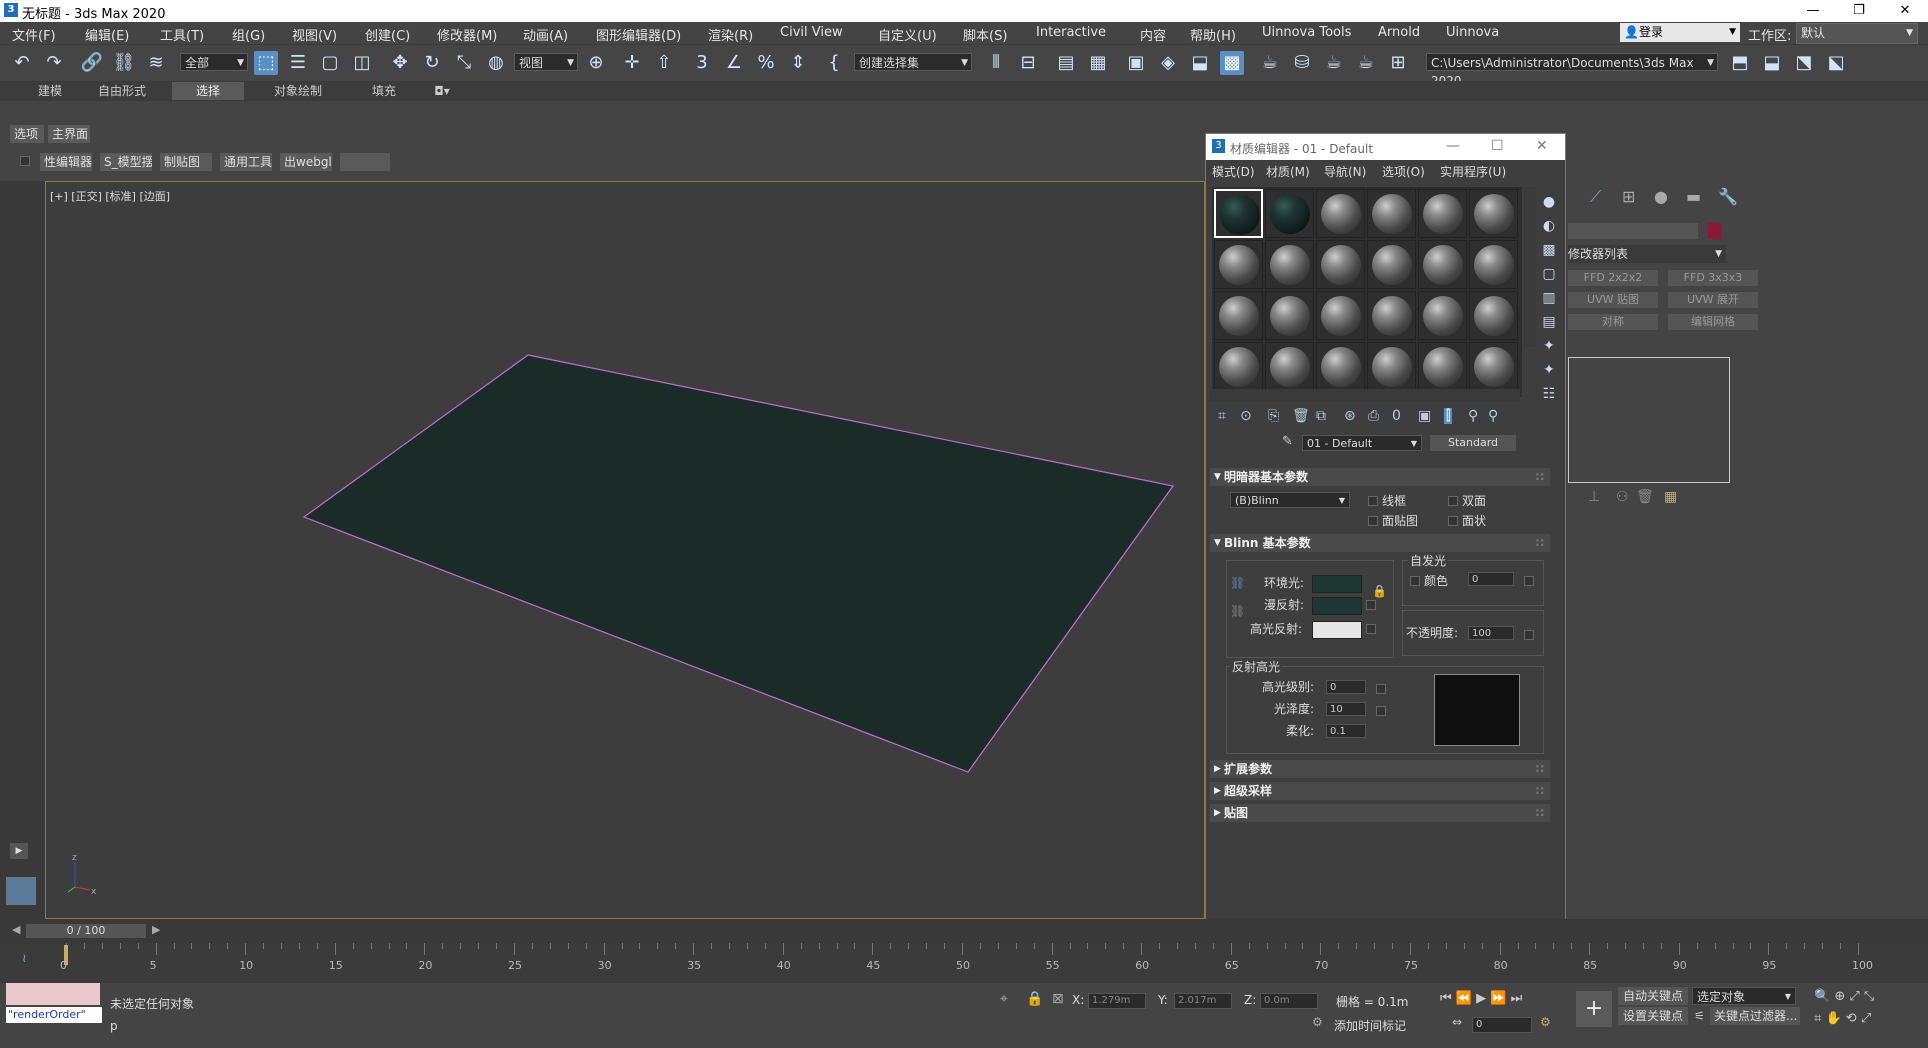 Image resolution: width=1928 pixels, height=1048 pixels. I want to click on undo-icon: ↶, so click(22, 63).